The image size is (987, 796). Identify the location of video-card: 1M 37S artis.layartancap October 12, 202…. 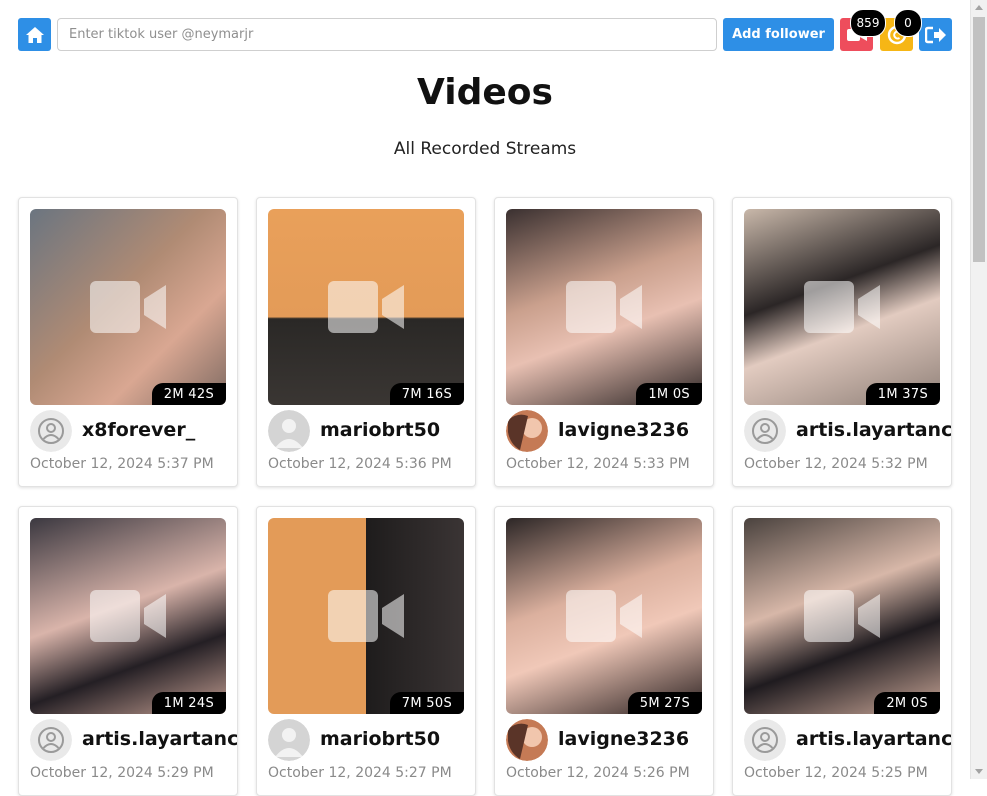
(842, 342).